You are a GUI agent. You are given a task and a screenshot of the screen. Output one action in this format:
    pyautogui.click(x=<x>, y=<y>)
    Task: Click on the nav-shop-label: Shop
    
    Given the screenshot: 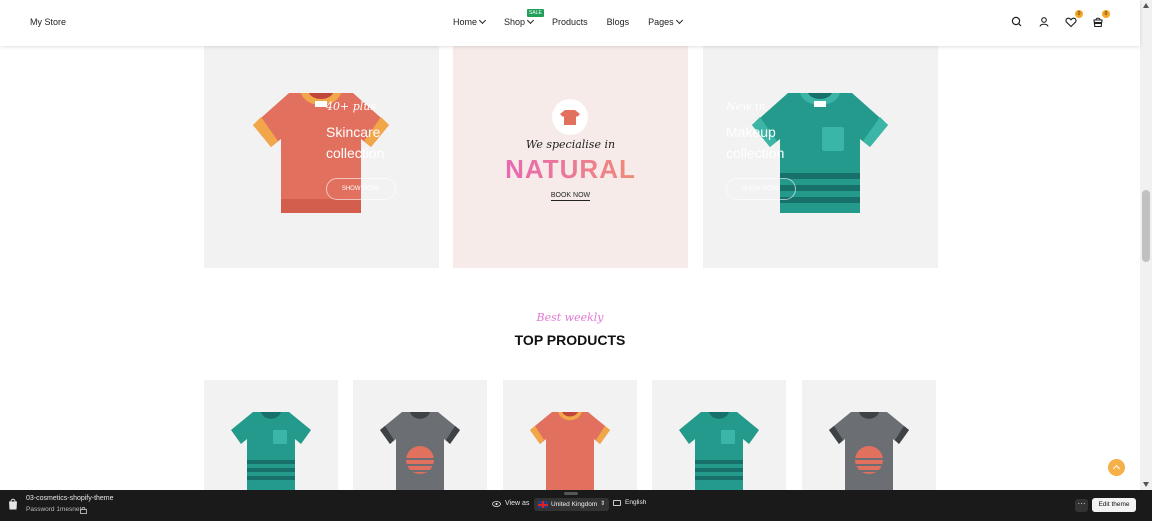 What is the action you would take?
    pyautogui.click(x=515, y=22)
    